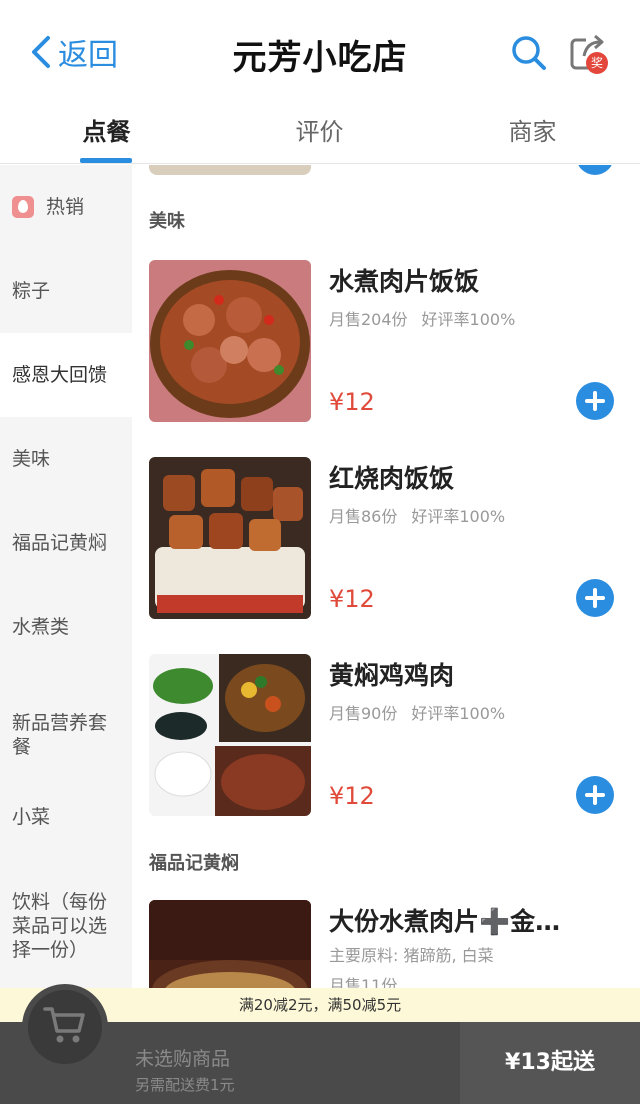 This screenshot has height=1104, width=640. I want to click on sidebar-item-boiled: 水煮类, so click(66, 627).